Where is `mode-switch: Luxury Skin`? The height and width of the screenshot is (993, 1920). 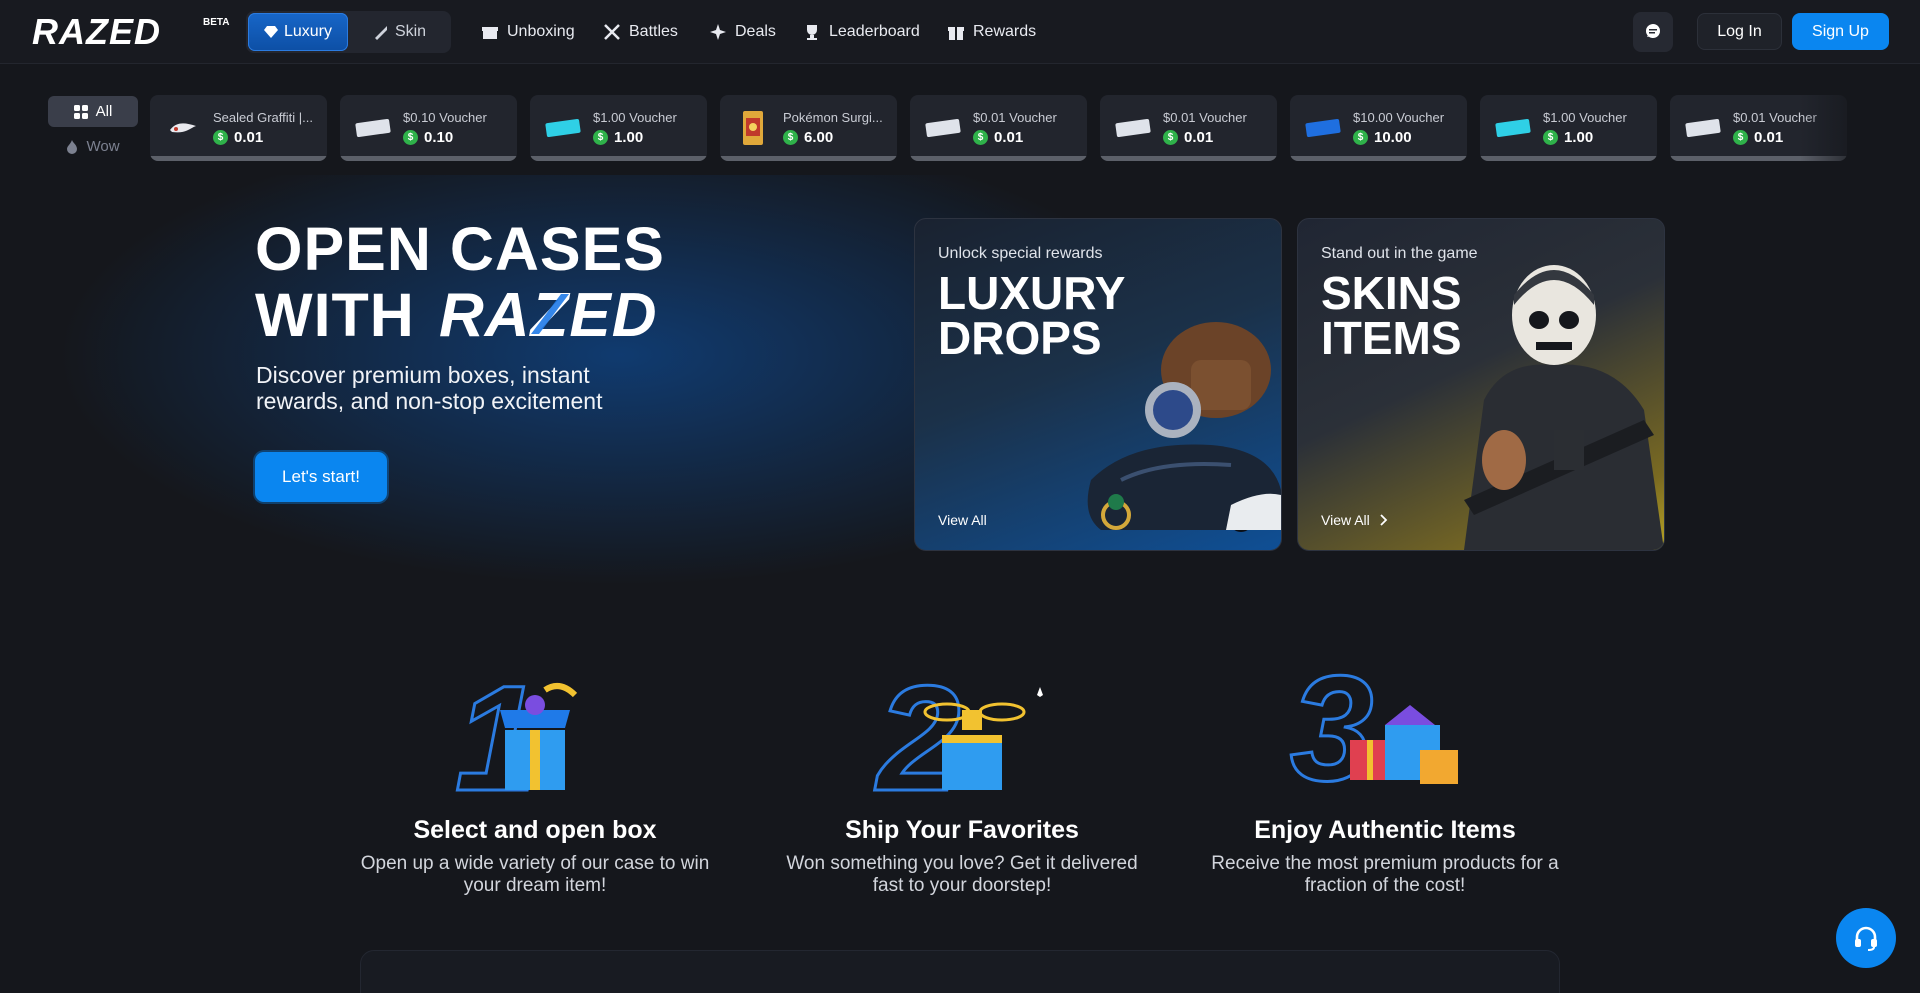
mode-switch: Luxury Skin is located at coordinates (348, 32).